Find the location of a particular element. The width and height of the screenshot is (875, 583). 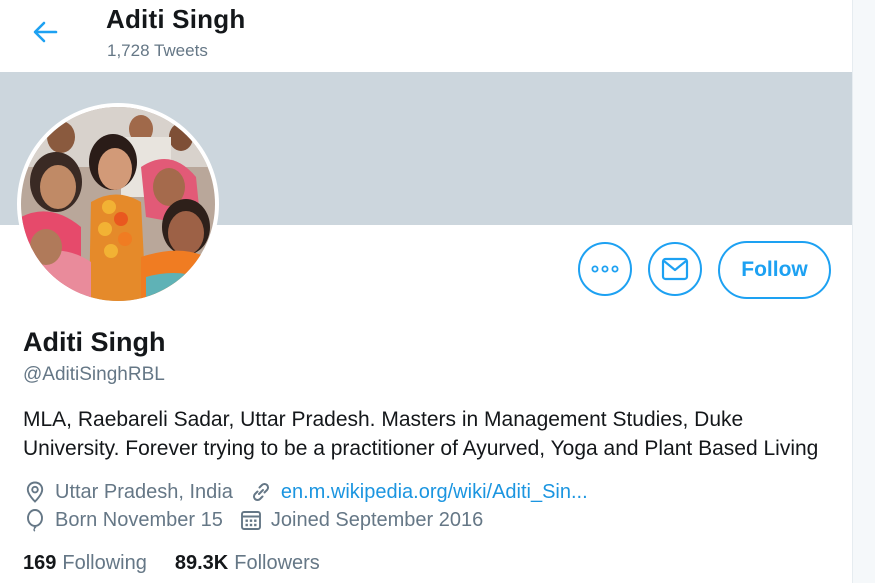

back-button is located at coordinates (45, 32).